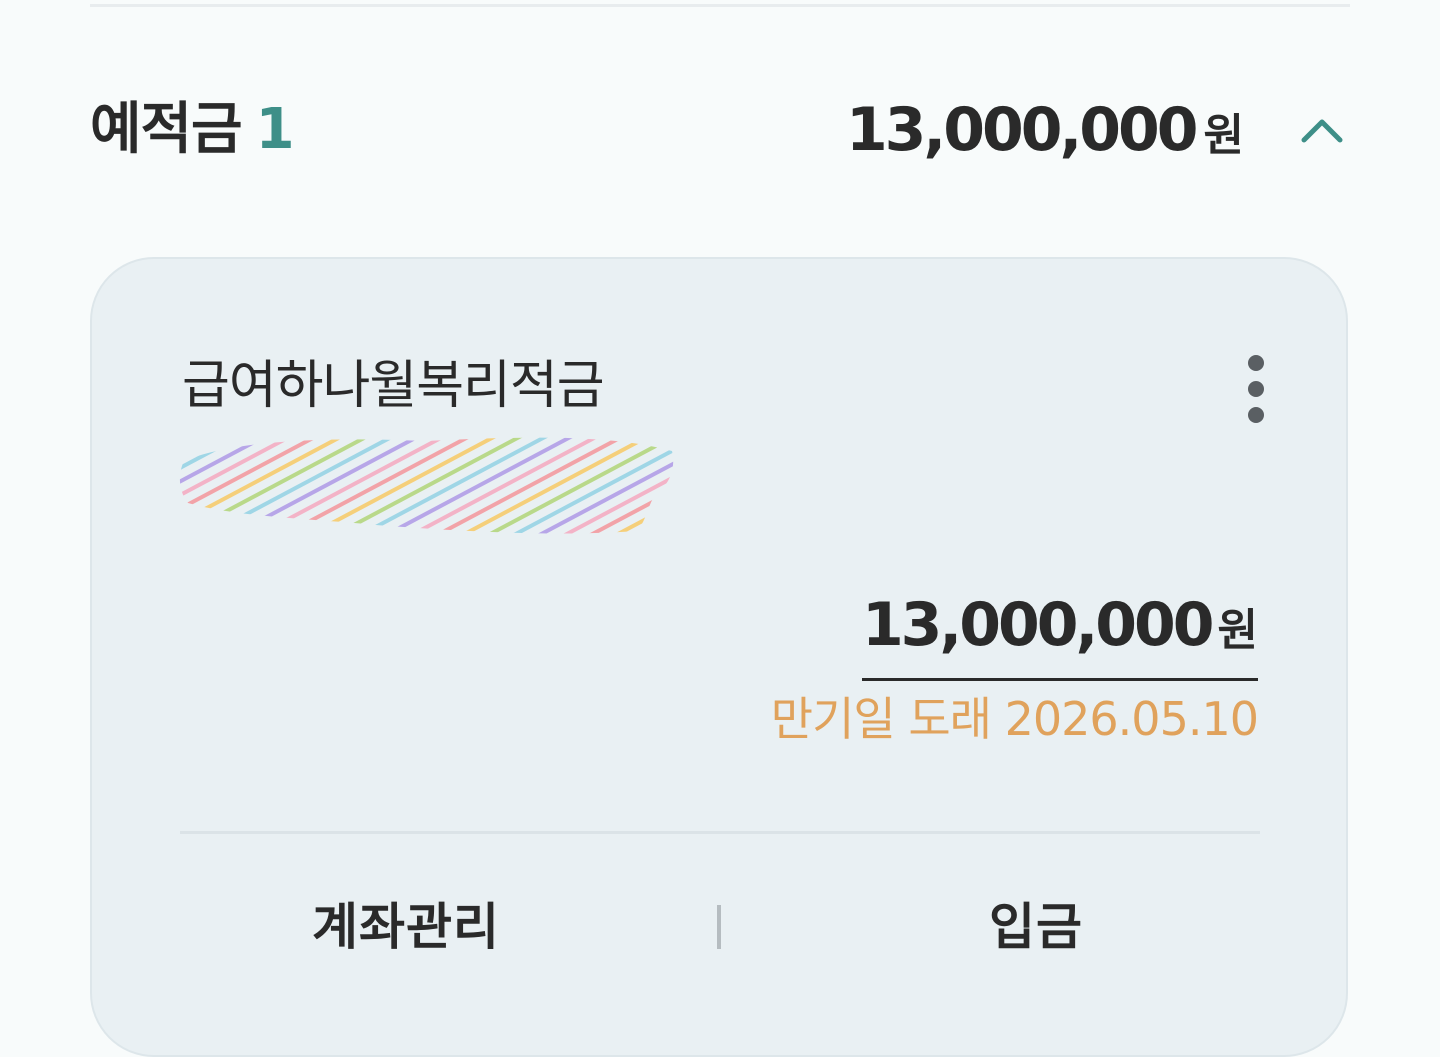 The width and height of the screenshot is (1440, 1057). What do you see at coordinates (1036, 927) in the screenshot?
I see `deposit-button: 입금` at bounding box center [1036, 927].